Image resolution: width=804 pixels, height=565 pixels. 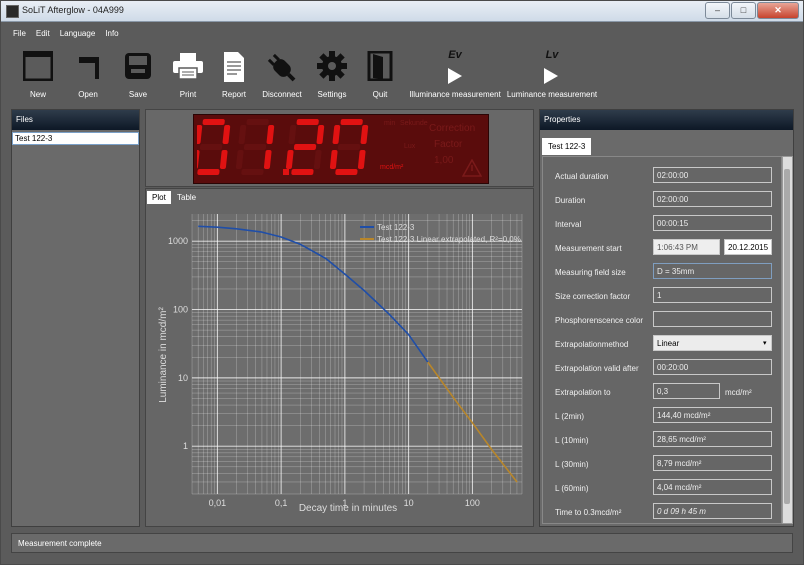 What do you see at coordinates (712, 463) in the screenshot?
I see `property-value-field: 8,79 mcd/m²` at bounding box center [712, 463].